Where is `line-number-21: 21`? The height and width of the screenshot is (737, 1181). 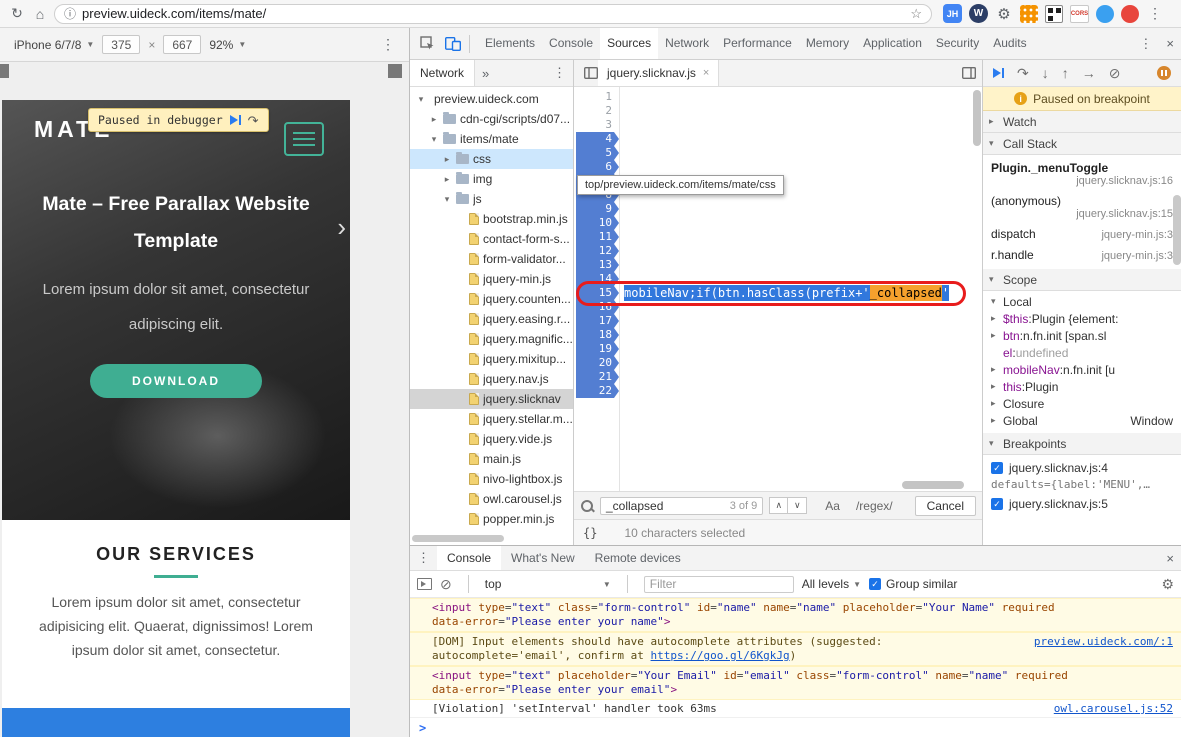 line-number-21: 21 is located at coordinates (597, 377).